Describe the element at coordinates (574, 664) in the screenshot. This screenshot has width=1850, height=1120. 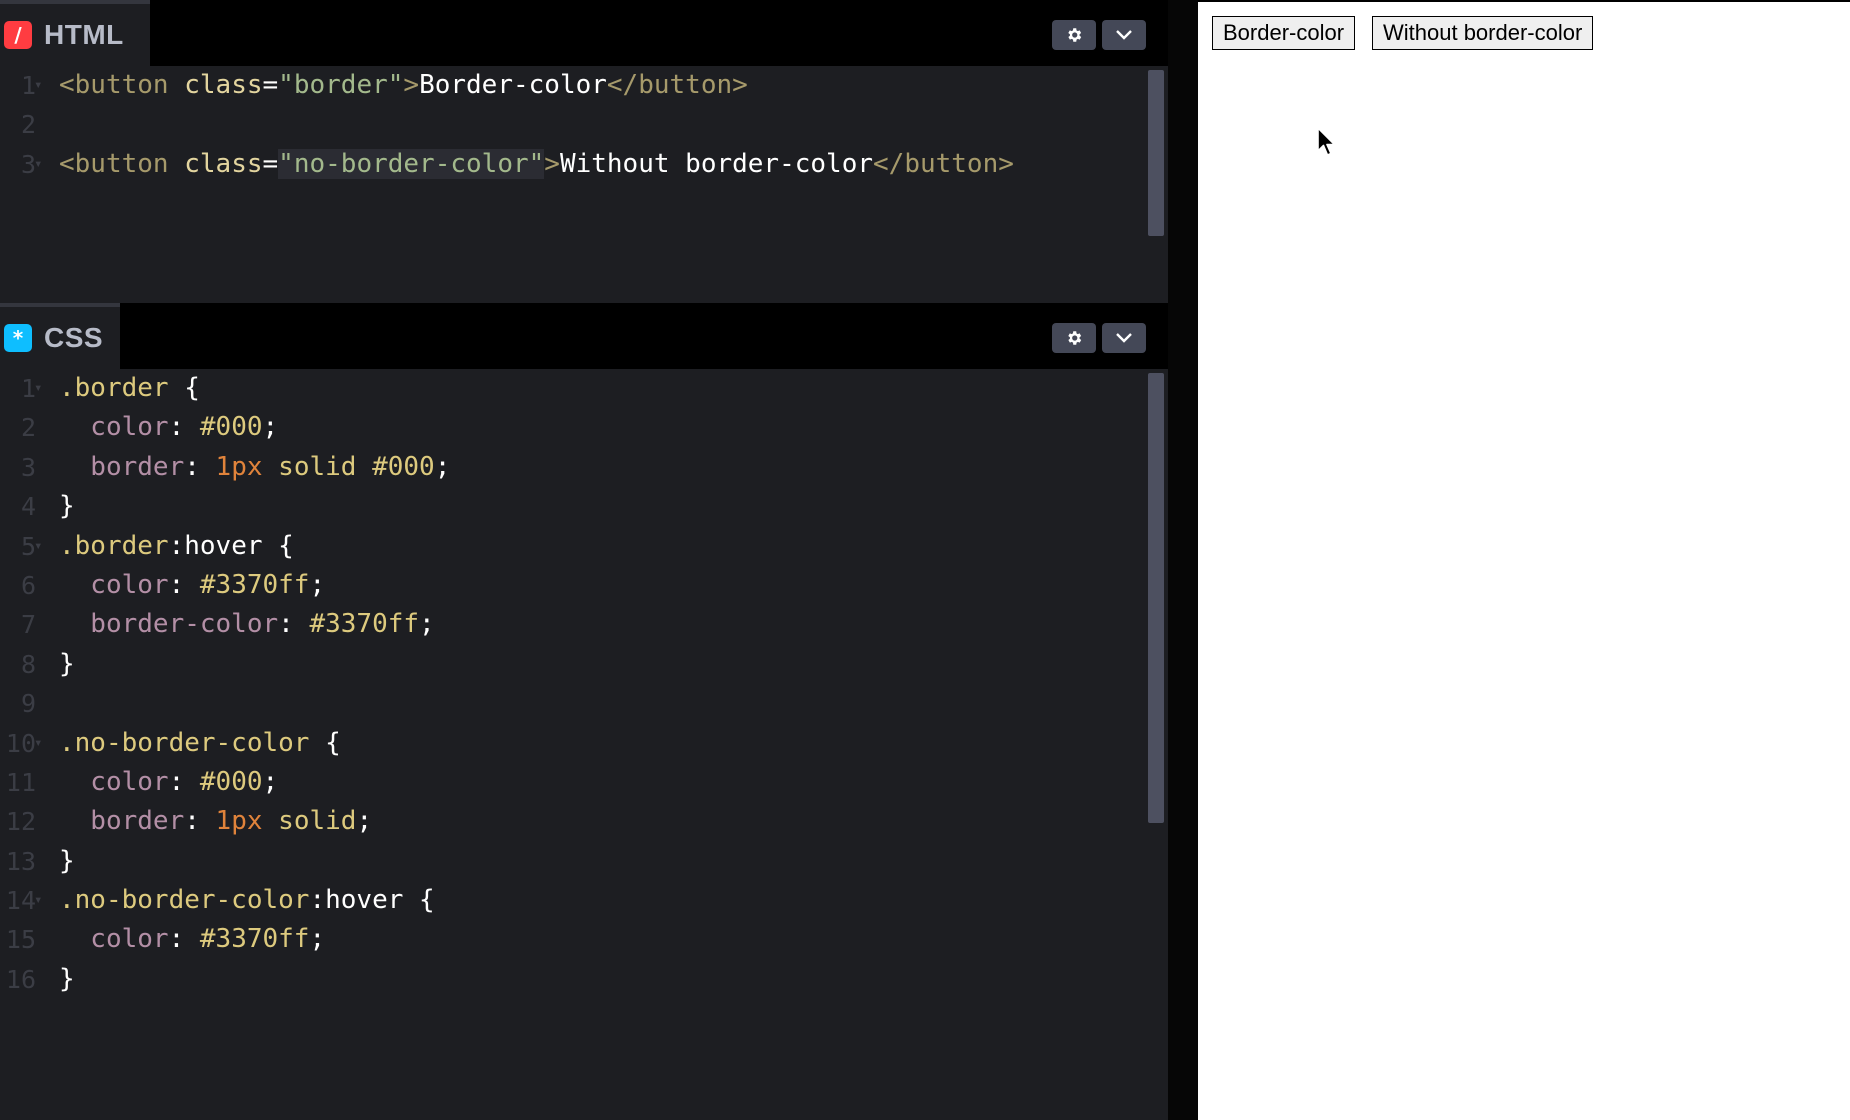
I see `code-line: 8}` at that location.